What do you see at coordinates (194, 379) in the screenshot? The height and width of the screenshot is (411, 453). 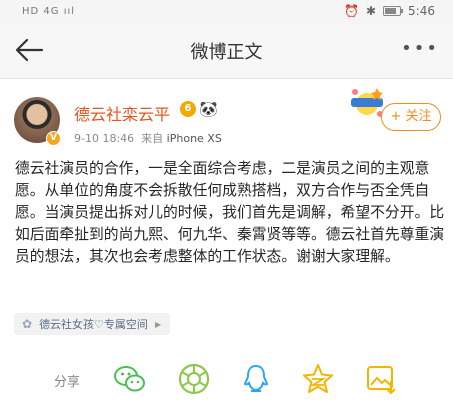 I see `moments-icon` at bounding box center [194, 379].